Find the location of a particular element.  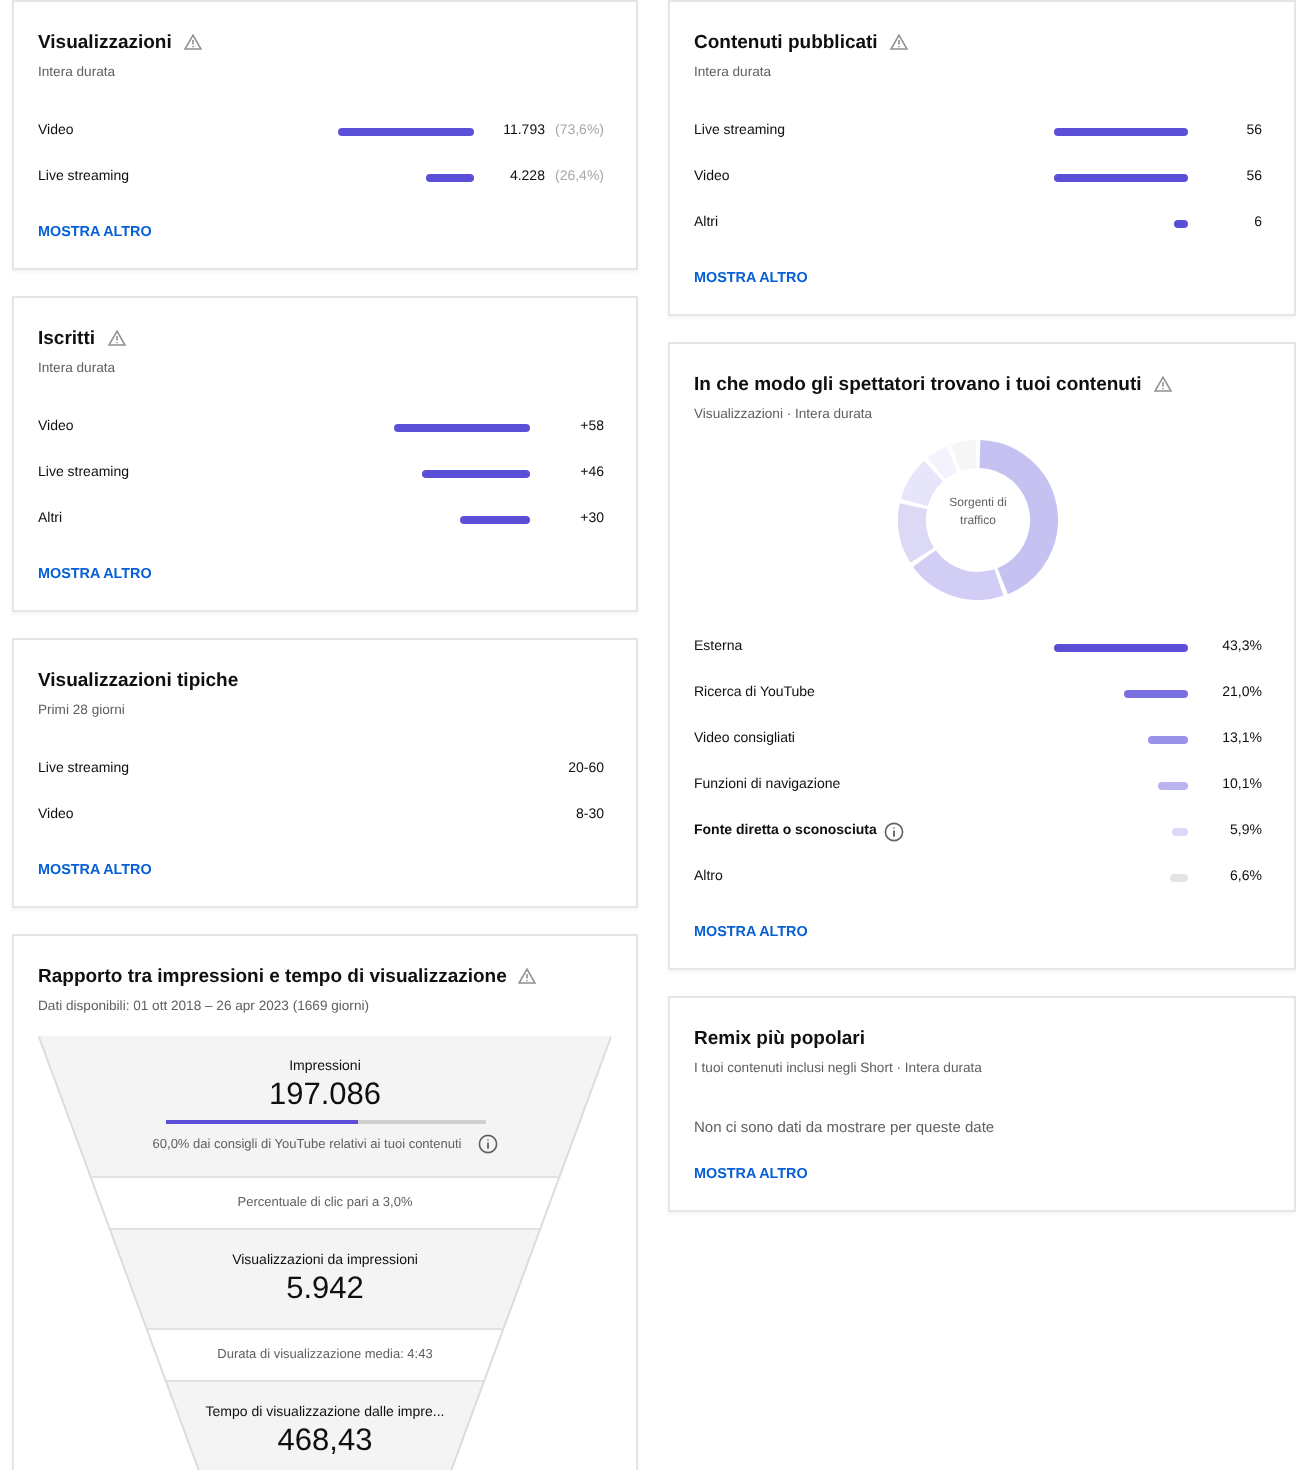

card-title: Rapporto tra impressioni e tempo di visualizzazione is located at coordinates (272, 976).